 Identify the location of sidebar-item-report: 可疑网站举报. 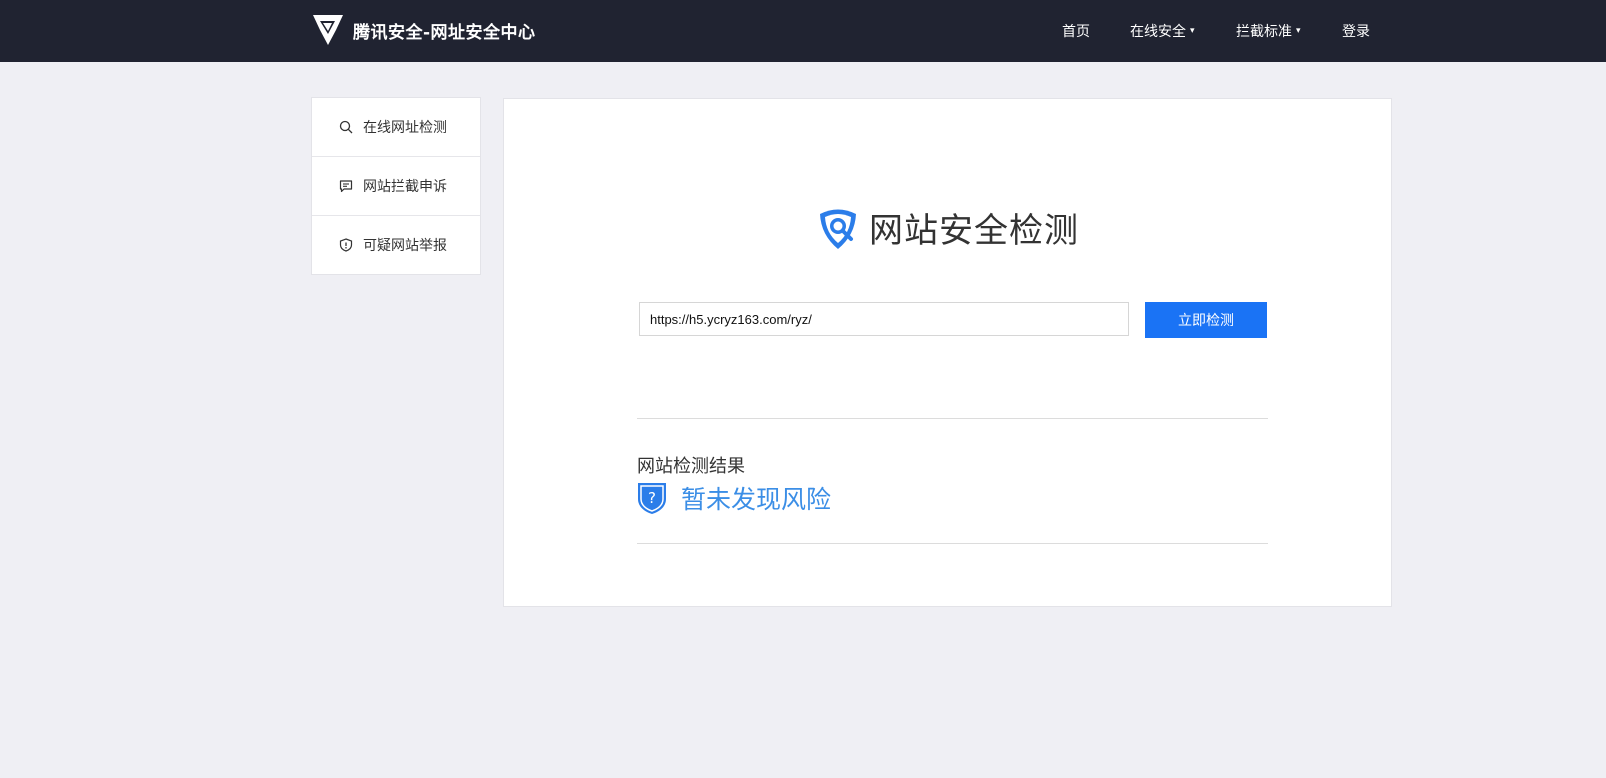
(396, 245).